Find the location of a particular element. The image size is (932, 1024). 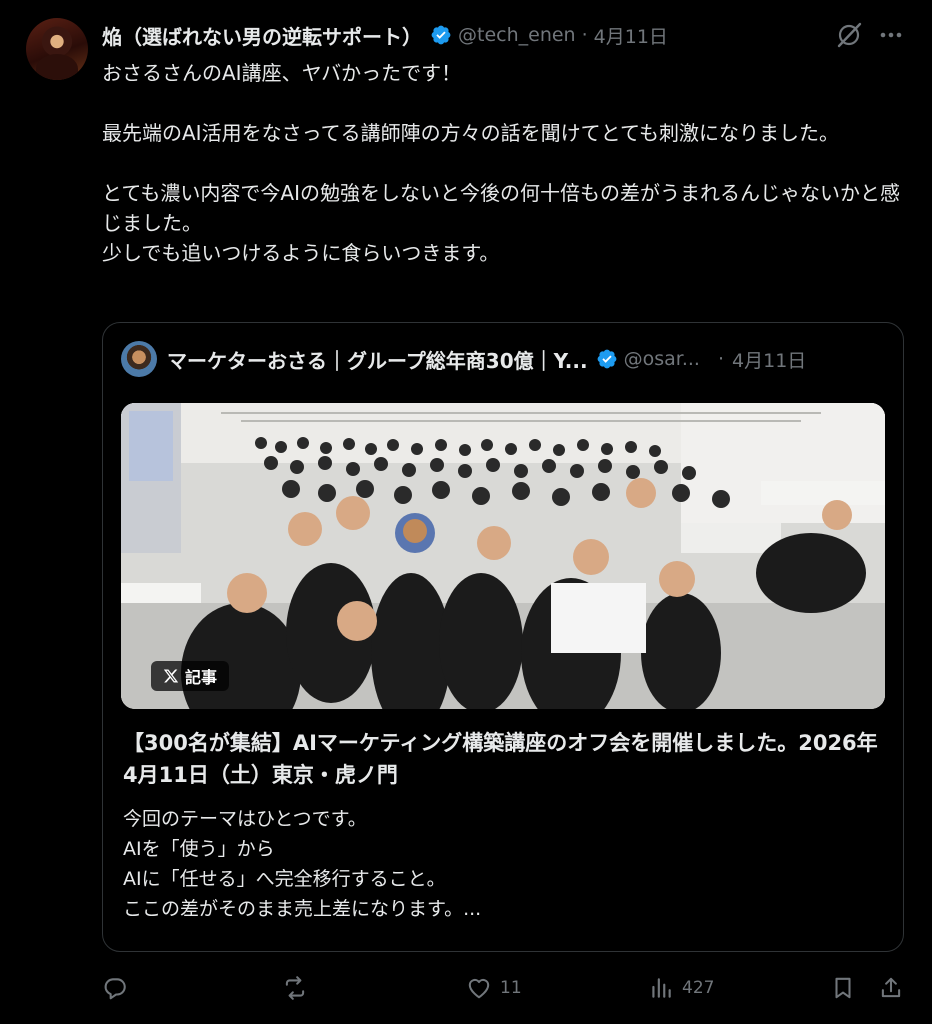

article-badge-label: 記事 is located at coordinates (201, 677).